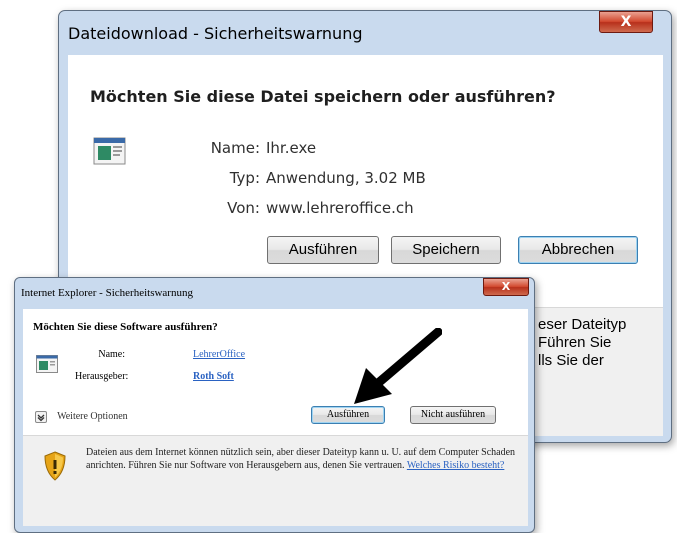 The image size is (677, 533). I want to click on source-value: www.lehreroffice.ch, so click(340, 208).